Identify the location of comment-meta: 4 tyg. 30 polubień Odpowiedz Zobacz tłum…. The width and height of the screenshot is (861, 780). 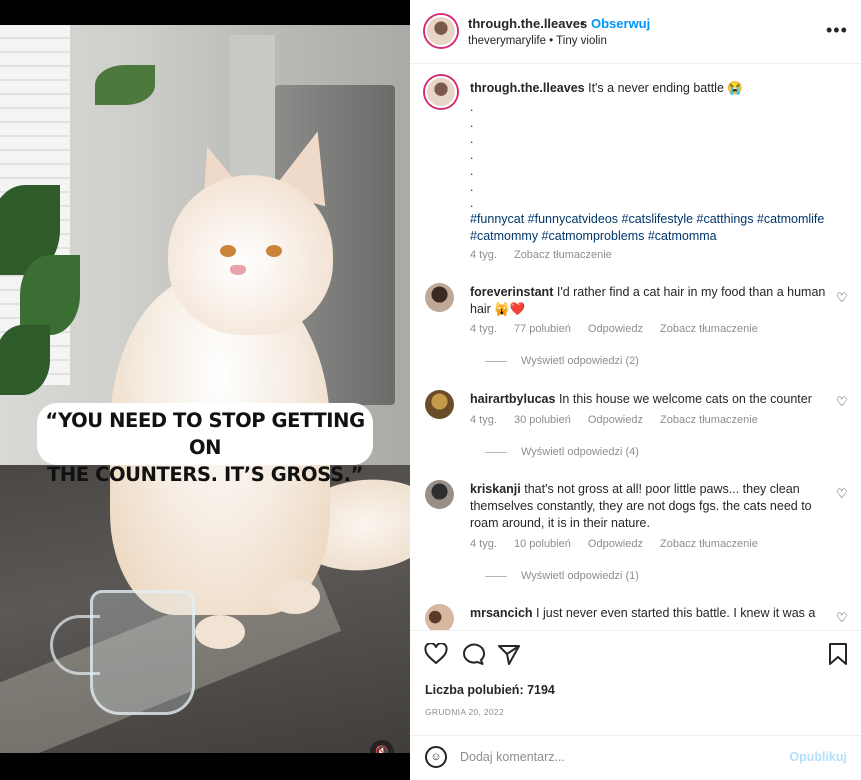
(621, 420).